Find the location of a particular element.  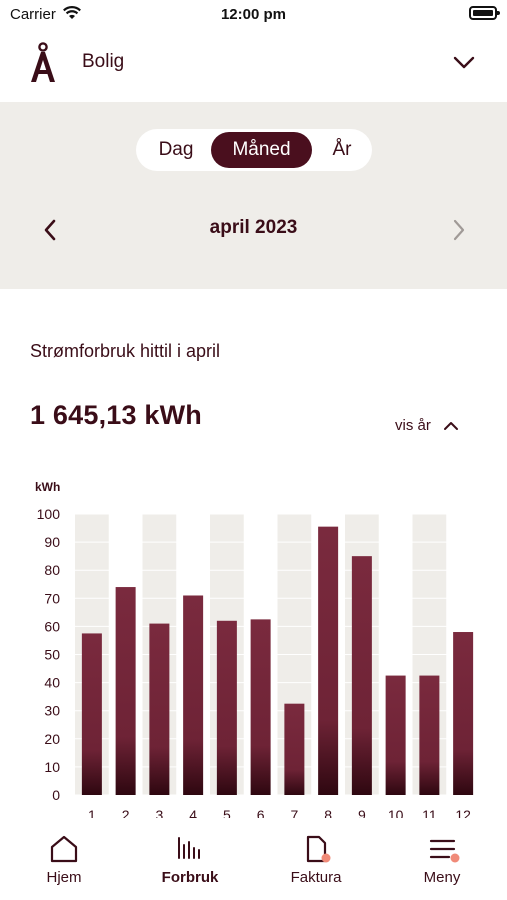

tab-faktura: Faktura is located at coordinates (316, 859).